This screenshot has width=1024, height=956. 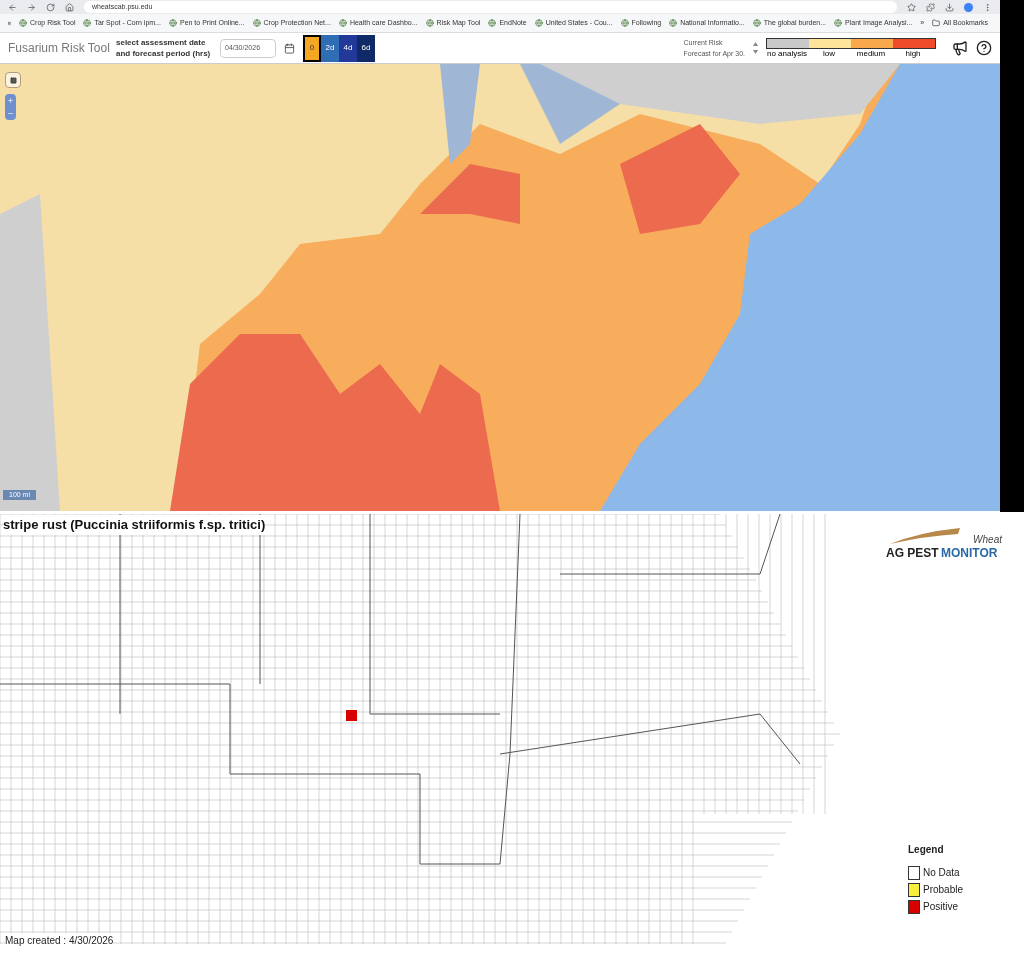 I want to click on logo-subtitle: Wheat, so click(x=987, y=540).